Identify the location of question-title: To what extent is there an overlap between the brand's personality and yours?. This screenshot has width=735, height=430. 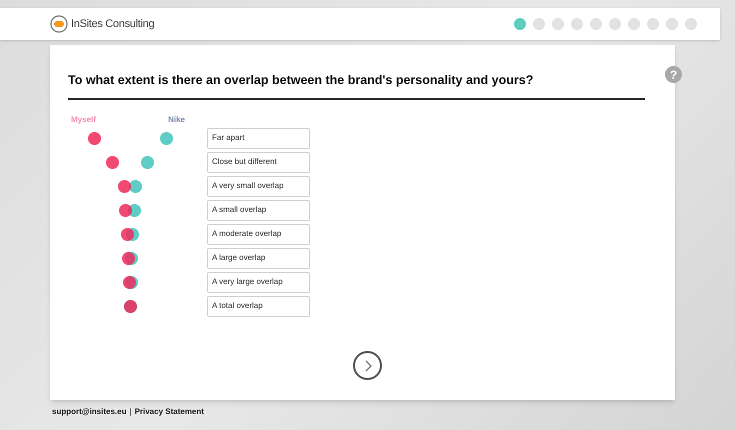
(301, 80).